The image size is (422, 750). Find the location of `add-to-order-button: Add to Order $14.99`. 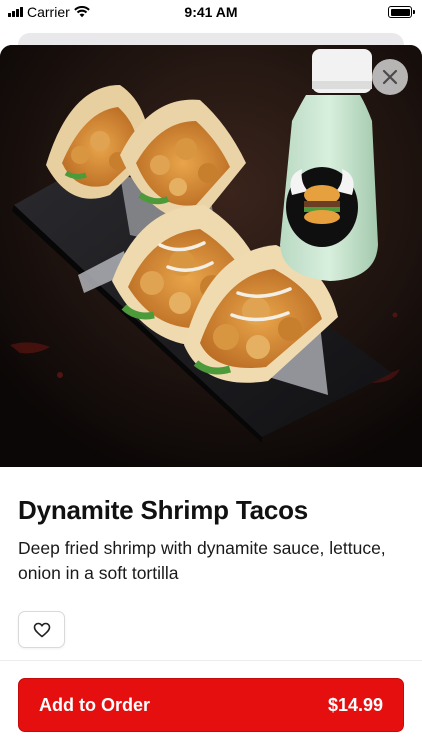

add-to-order-button: Add to Order $14.99 is located at coordinates (211, 705).